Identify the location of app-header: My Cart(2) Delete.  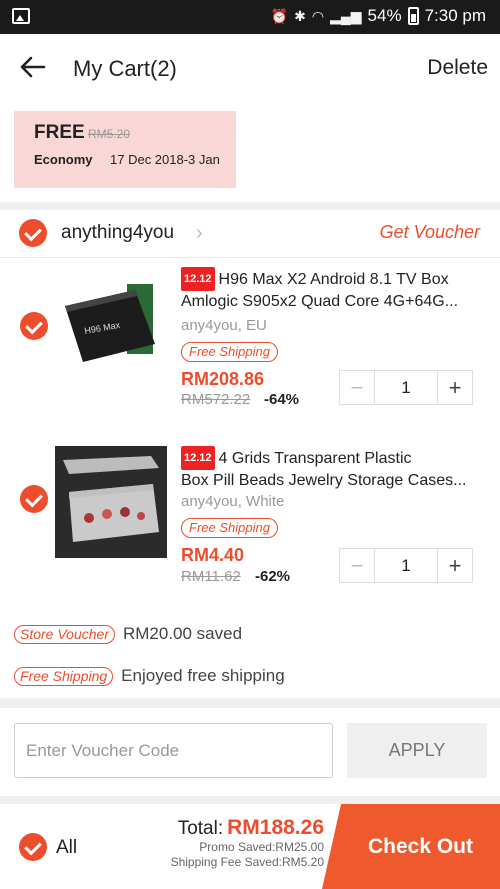
(250, 68).